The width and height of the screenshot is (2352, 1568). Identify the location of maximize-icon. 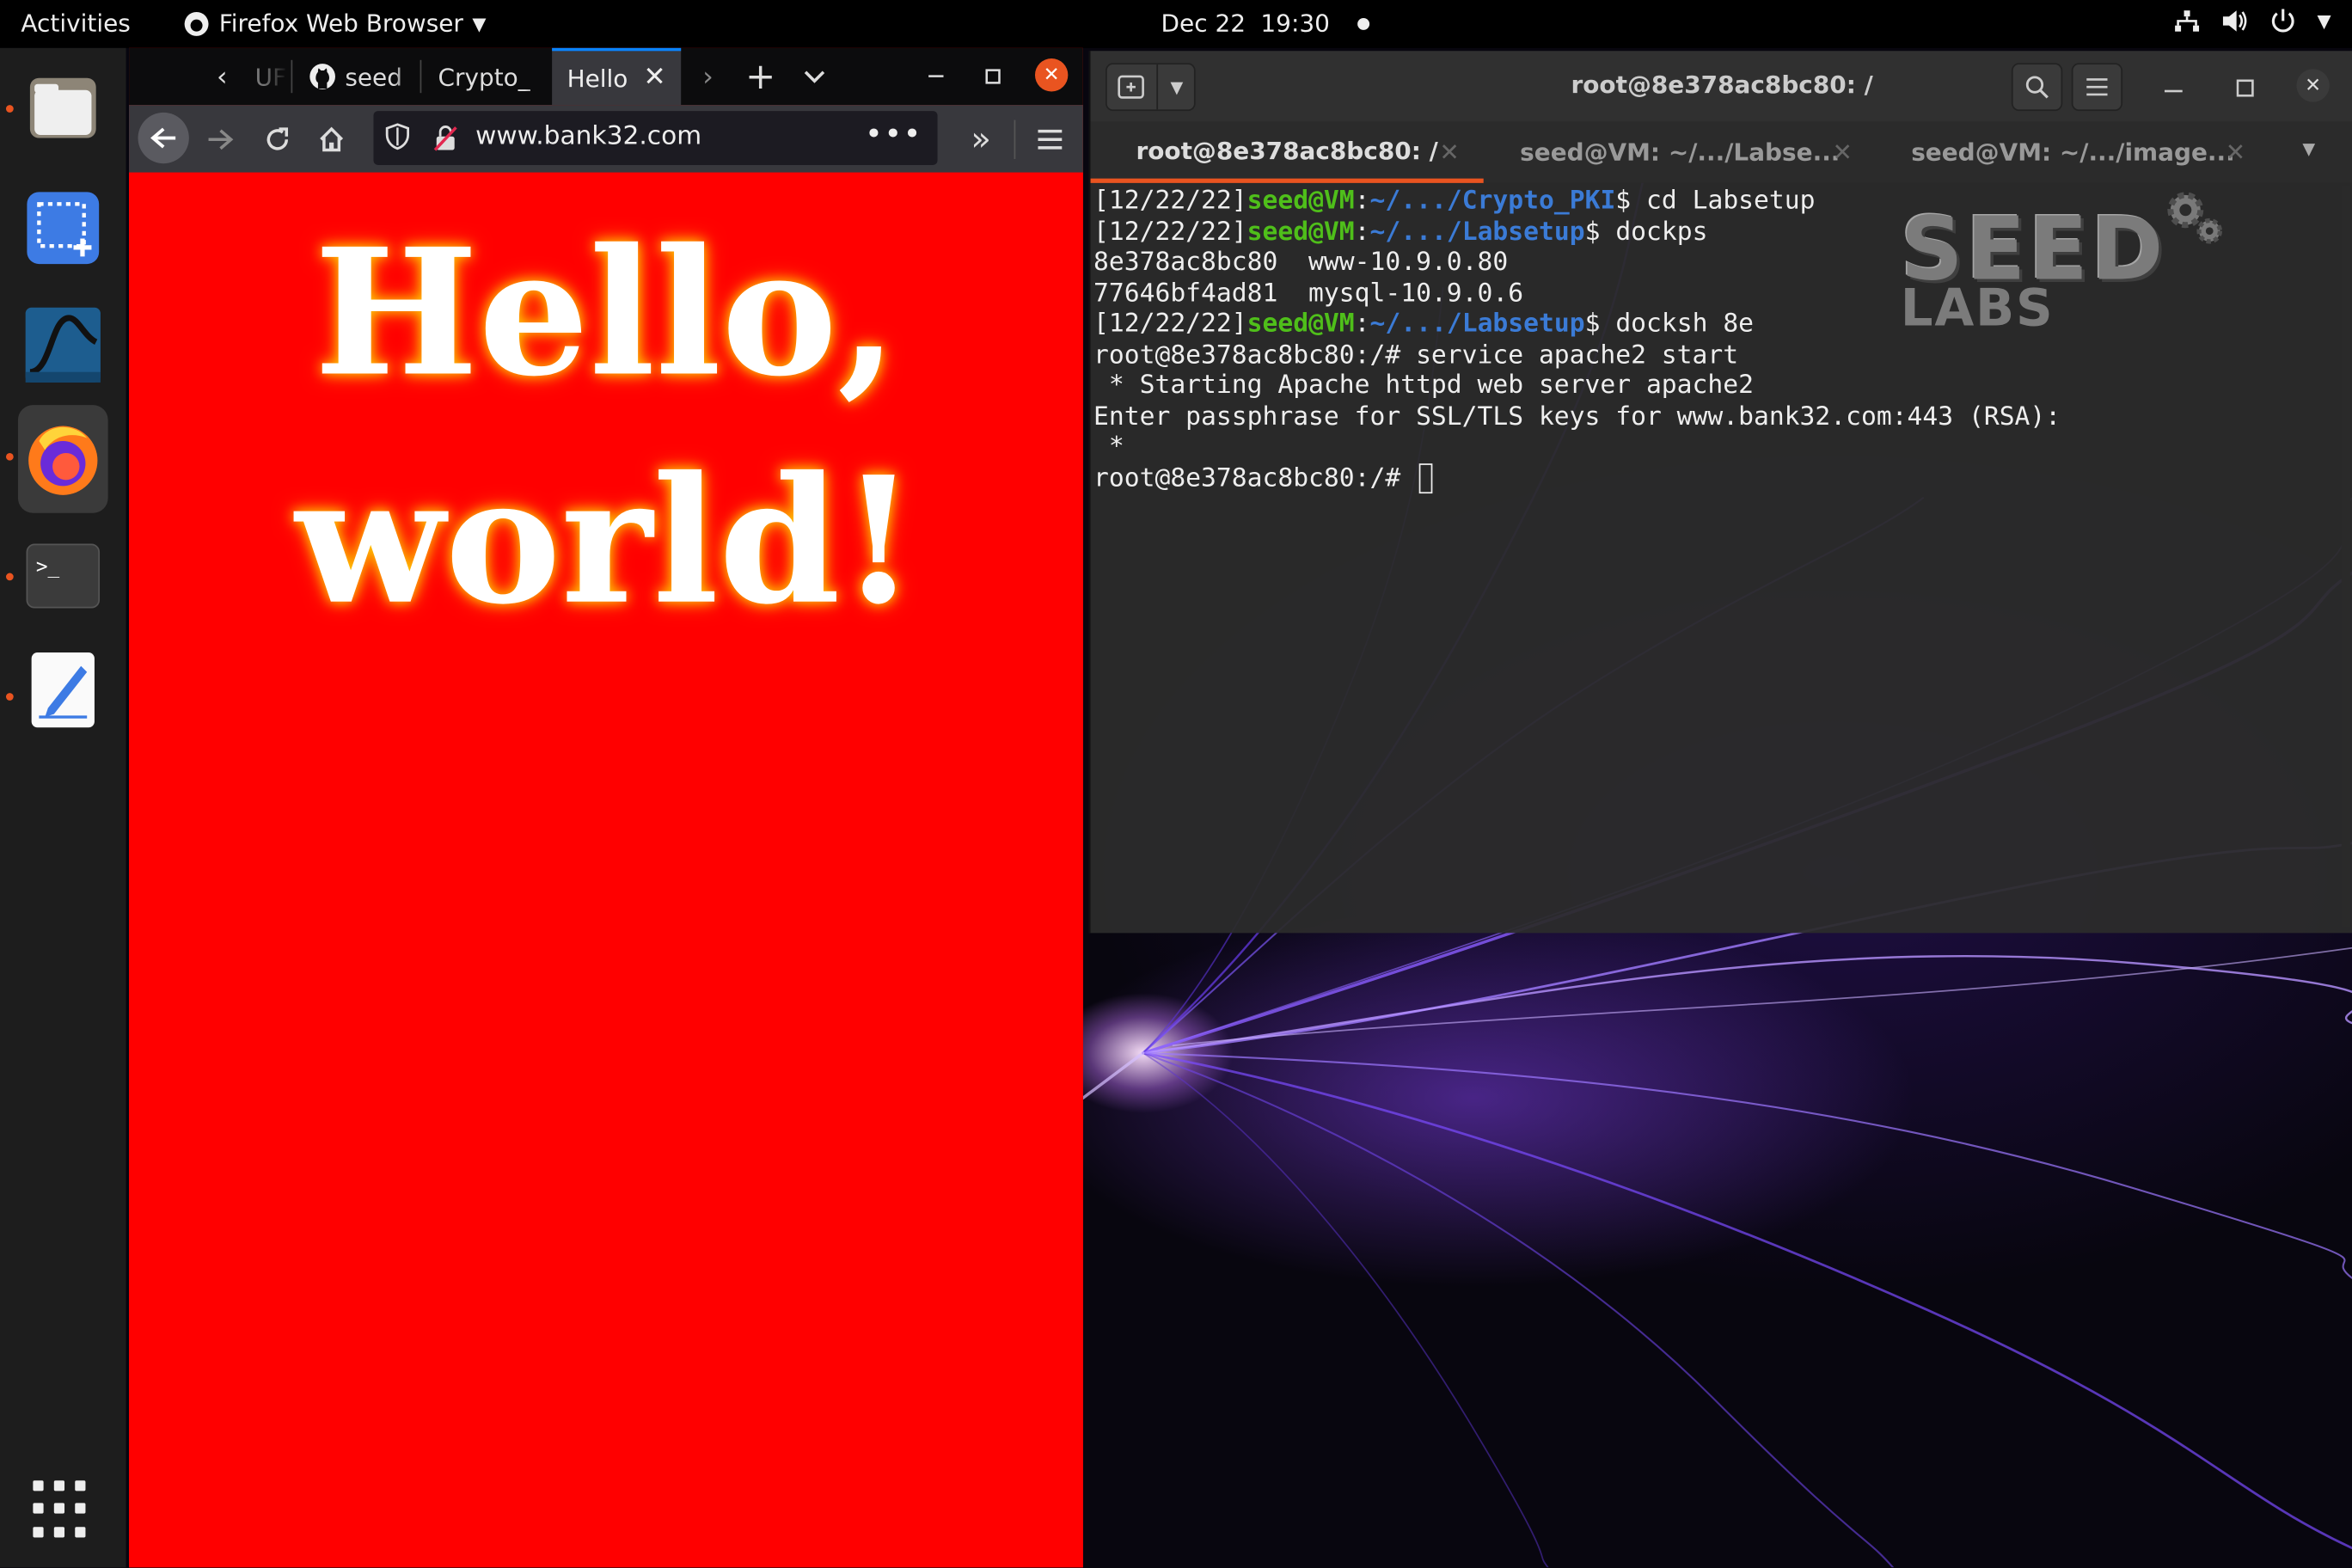
(993, 76).